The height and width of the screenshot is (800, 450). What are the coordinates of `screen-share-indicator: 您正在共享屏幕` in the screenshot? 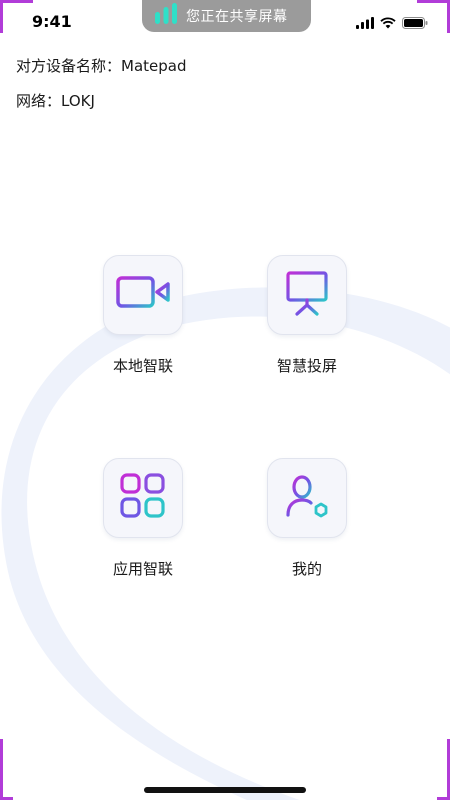 It's located at (226, 16).